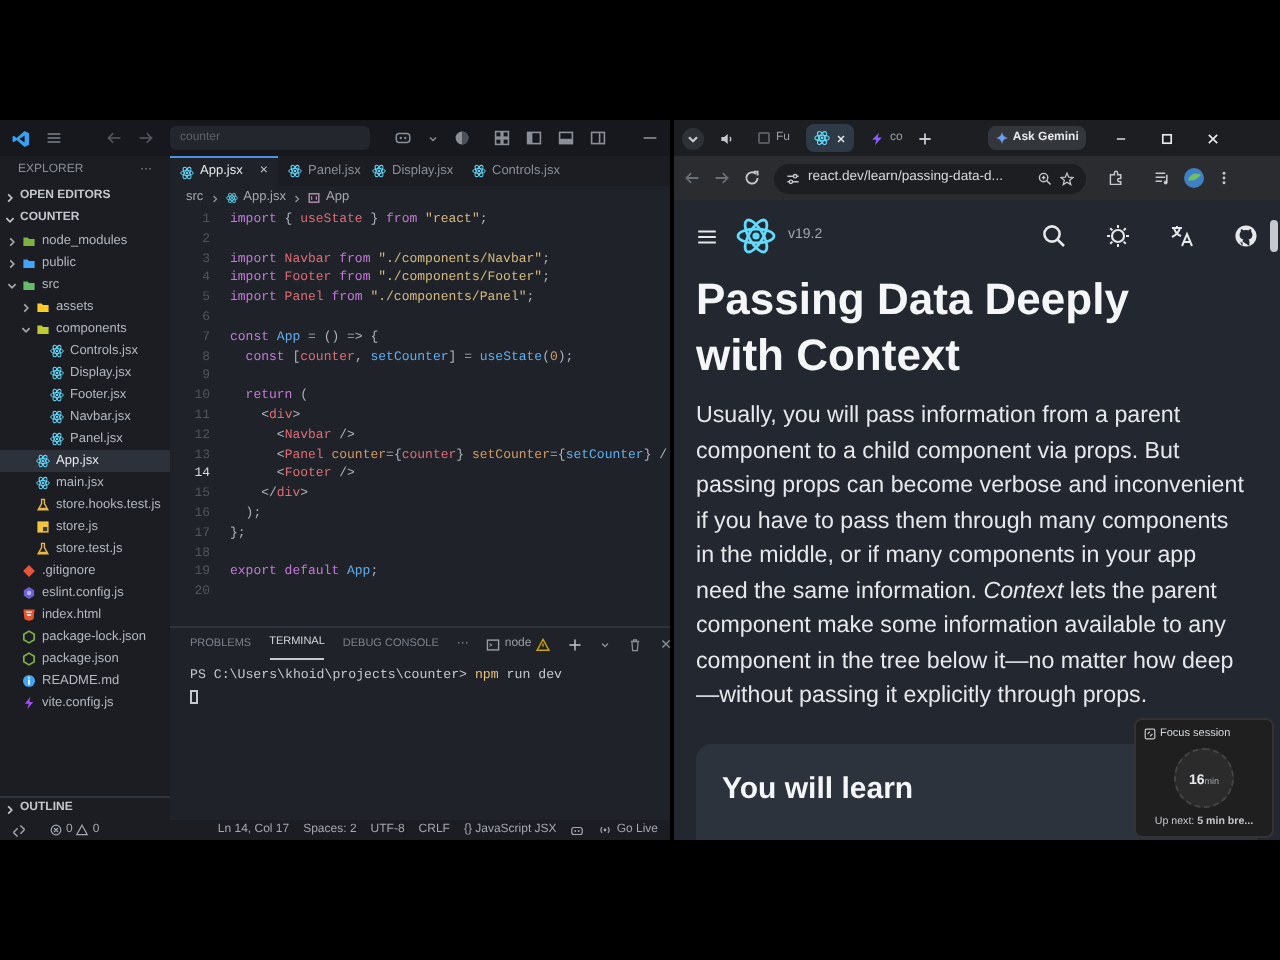 This screenshot has width=1280, height=960. What do you see at coordinates (1118, 236) in the screenshot?
I see `sun-icon` at bounding box center [1118, 236].